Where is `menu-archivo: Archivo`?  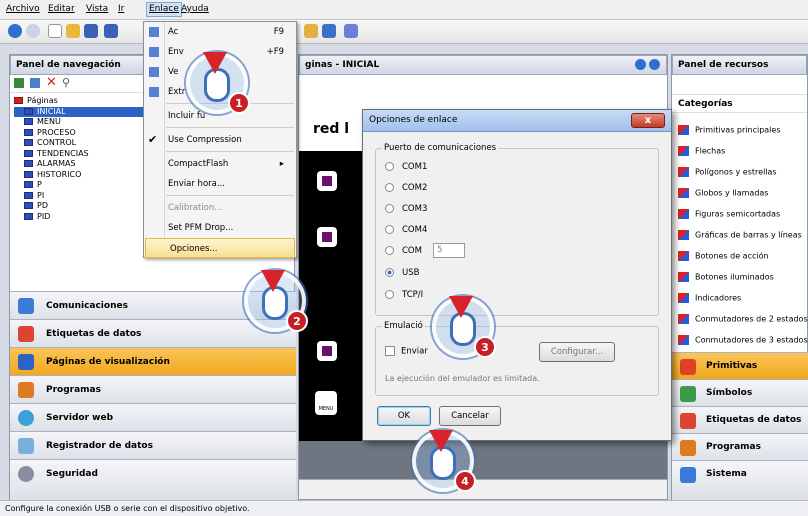
menu-archivo: Archivo is located at coordinates (23, 9).